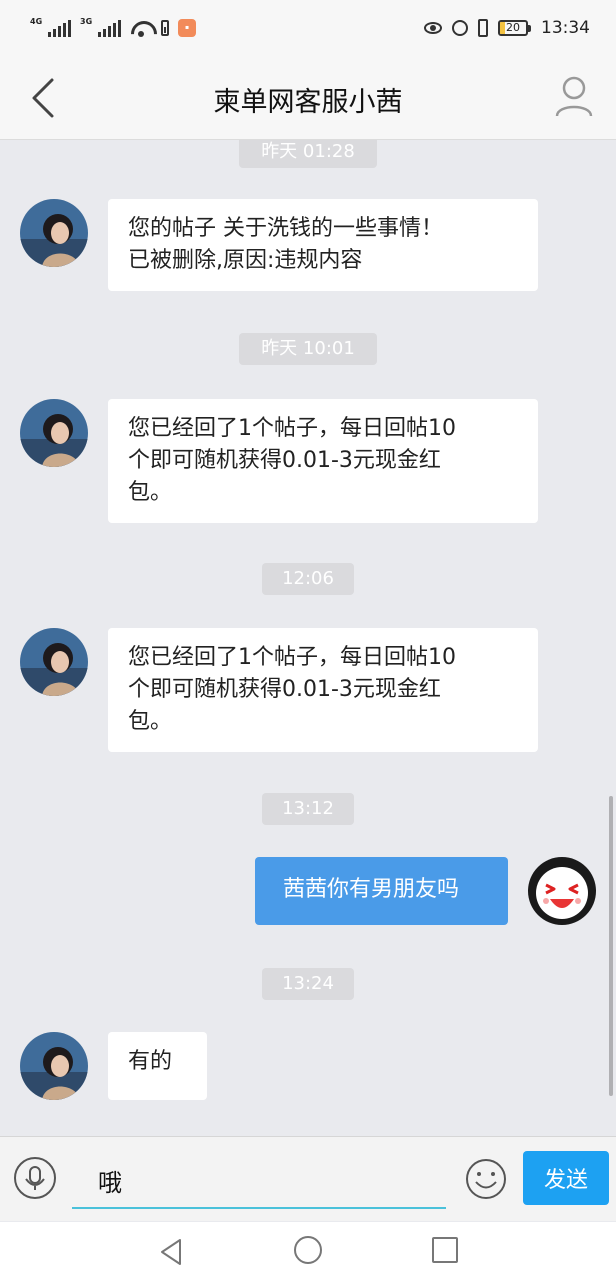 Image resolution: width=616 pixels, height=1280 pixels. I want to click on voice-button, so click(35, 1178).